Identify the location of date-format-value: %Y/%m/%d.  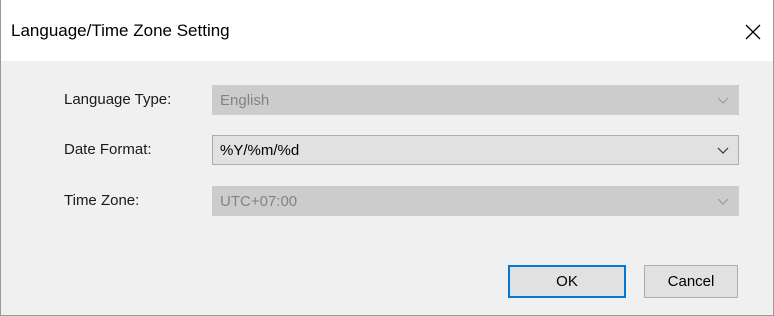
(260, 150).